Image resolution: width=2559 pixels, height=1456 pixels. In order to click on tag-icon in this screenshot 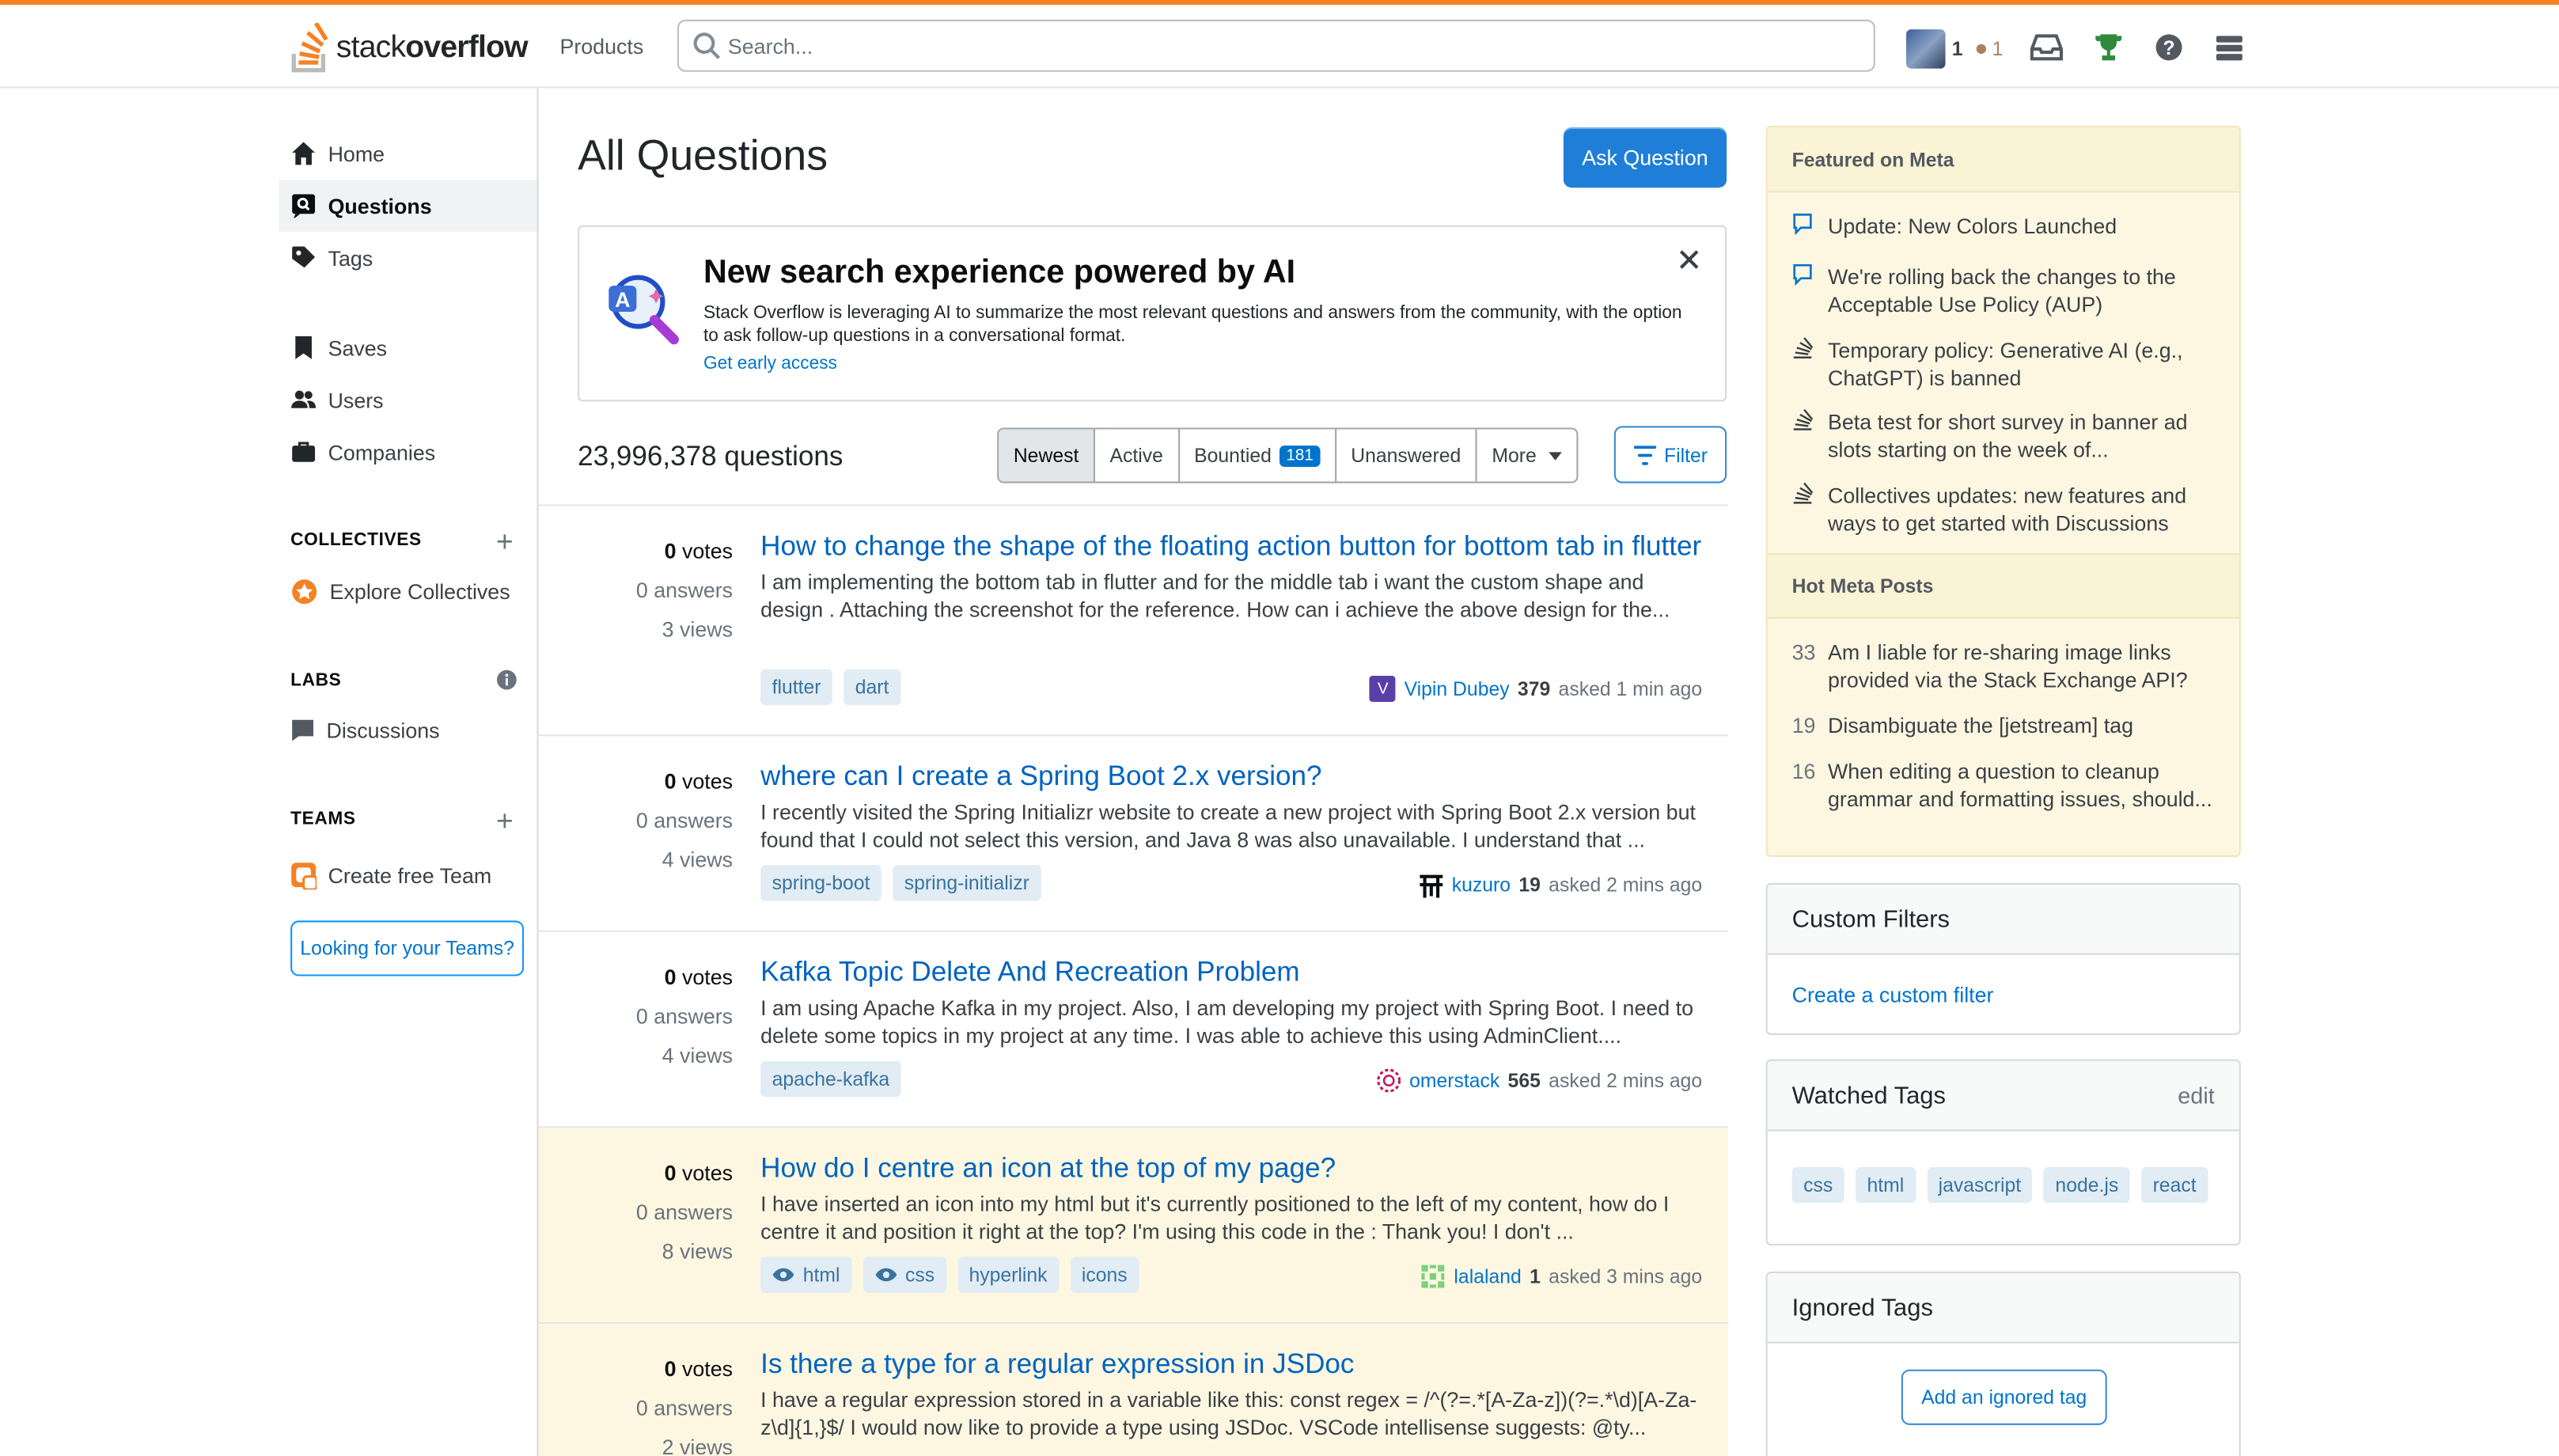, I will do `click(304, 257)`.